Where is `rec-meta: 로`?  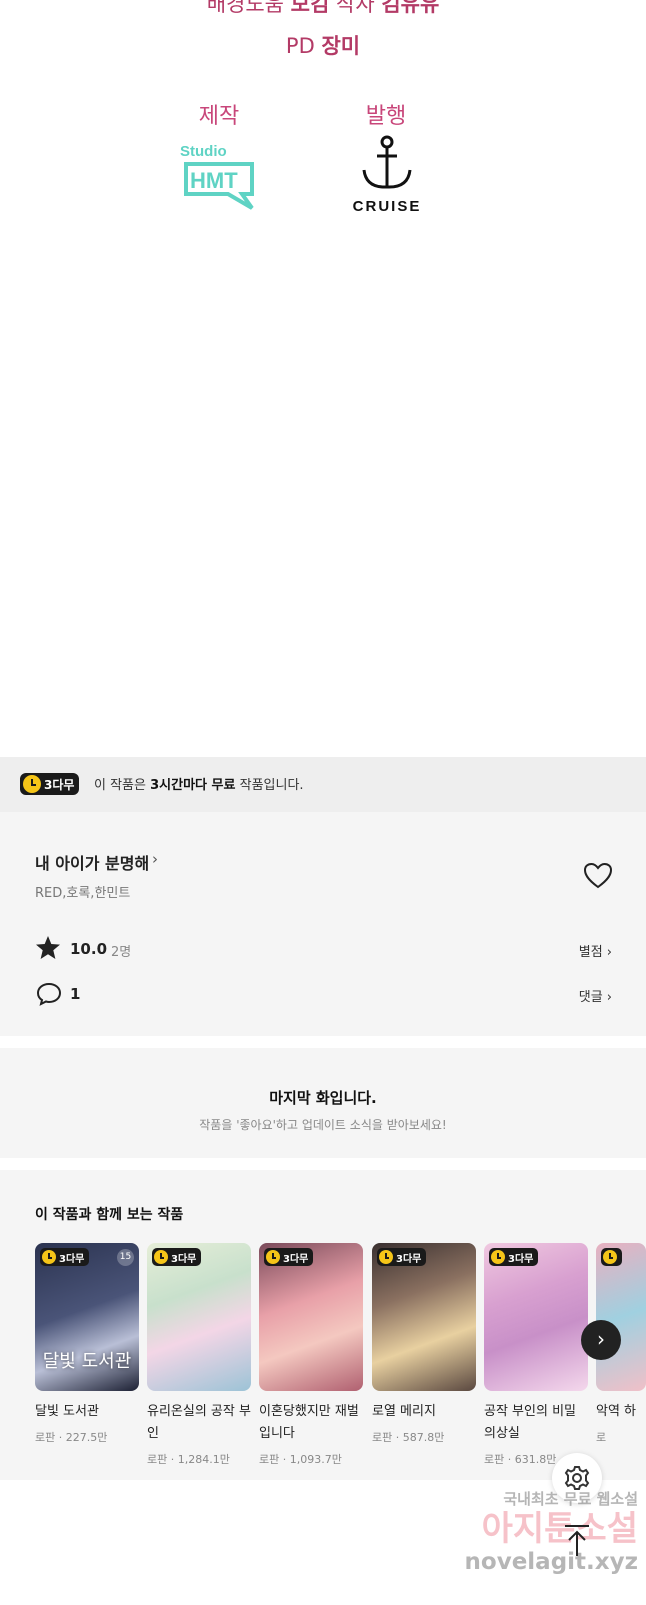 rec-meta: 로 is located at coordinates (601, 1437).